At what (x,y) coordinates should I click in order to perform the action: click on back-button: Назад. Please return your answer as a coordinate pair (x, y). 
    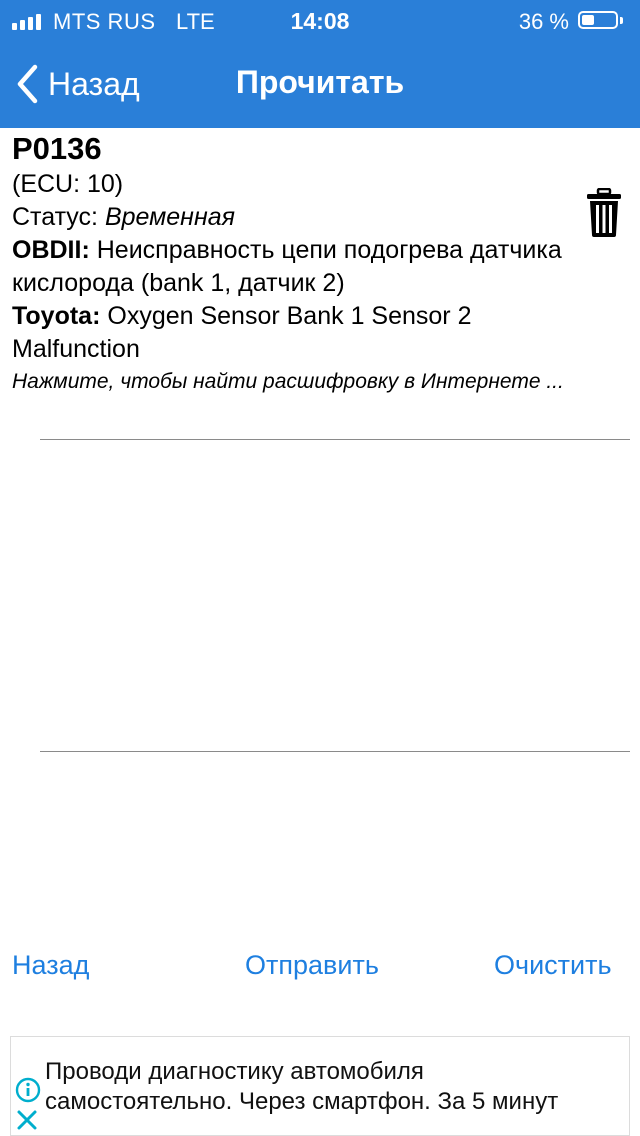
    Looking at the image, I should click on (50, 965).